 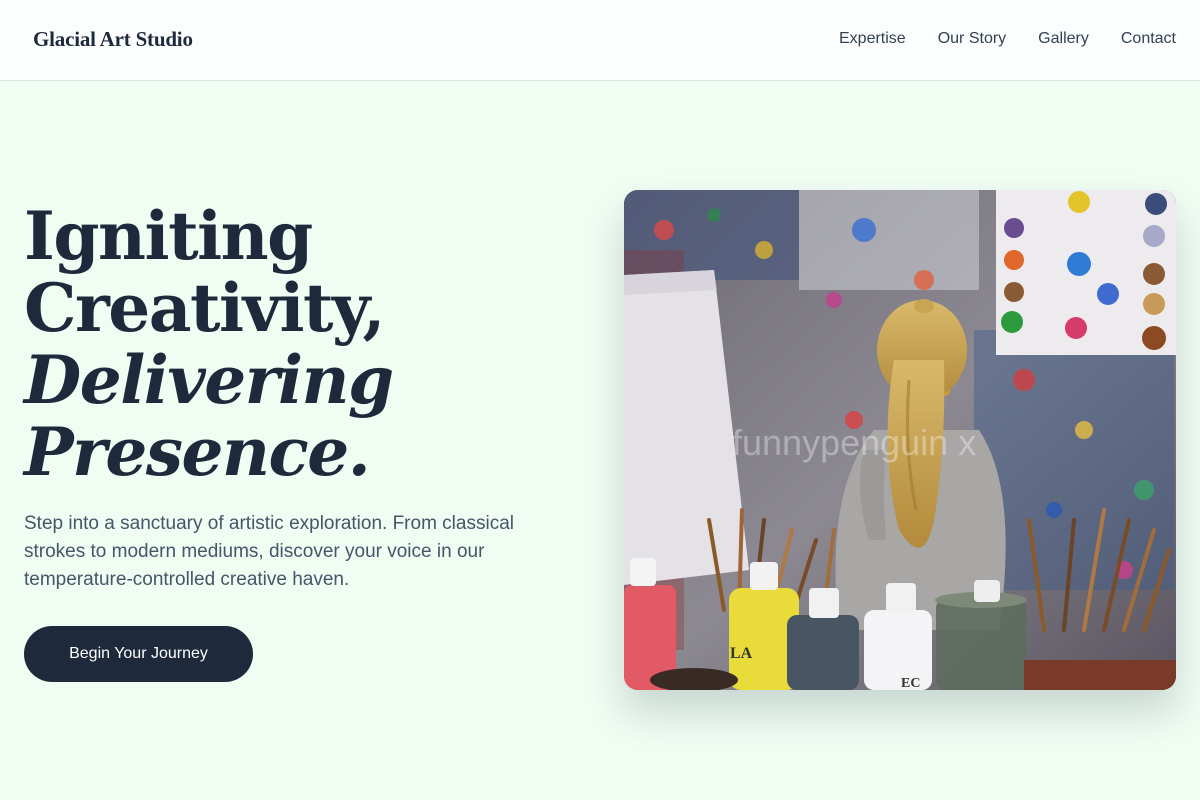 I want to click on nav-link-gallery: Gallery, so click(x=1063, y=39).